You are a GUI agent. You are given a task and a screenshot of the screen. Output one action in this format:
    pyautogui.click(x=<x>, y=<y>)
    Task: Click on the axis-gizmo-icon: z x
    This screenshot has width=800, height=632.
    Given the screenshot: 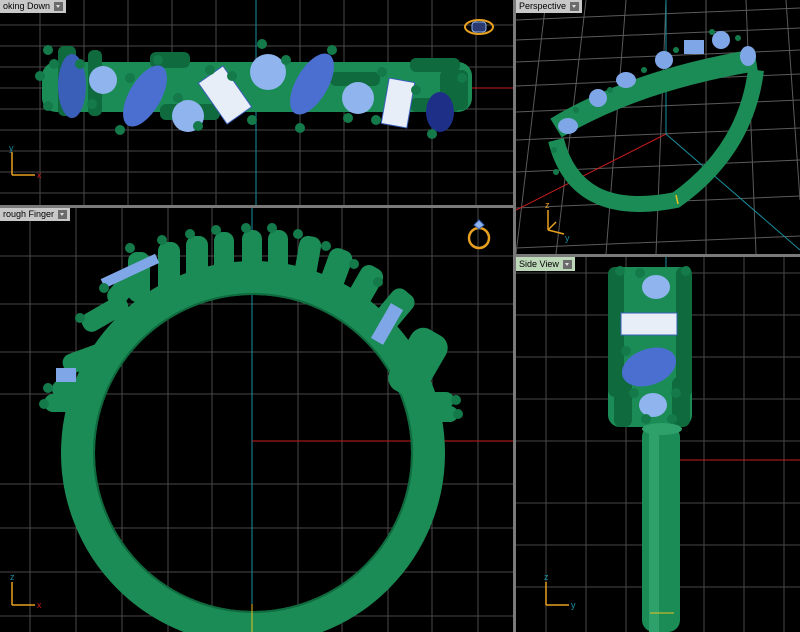 What is the action you would take?
    pyautogui.click(x=26, y=591)
    